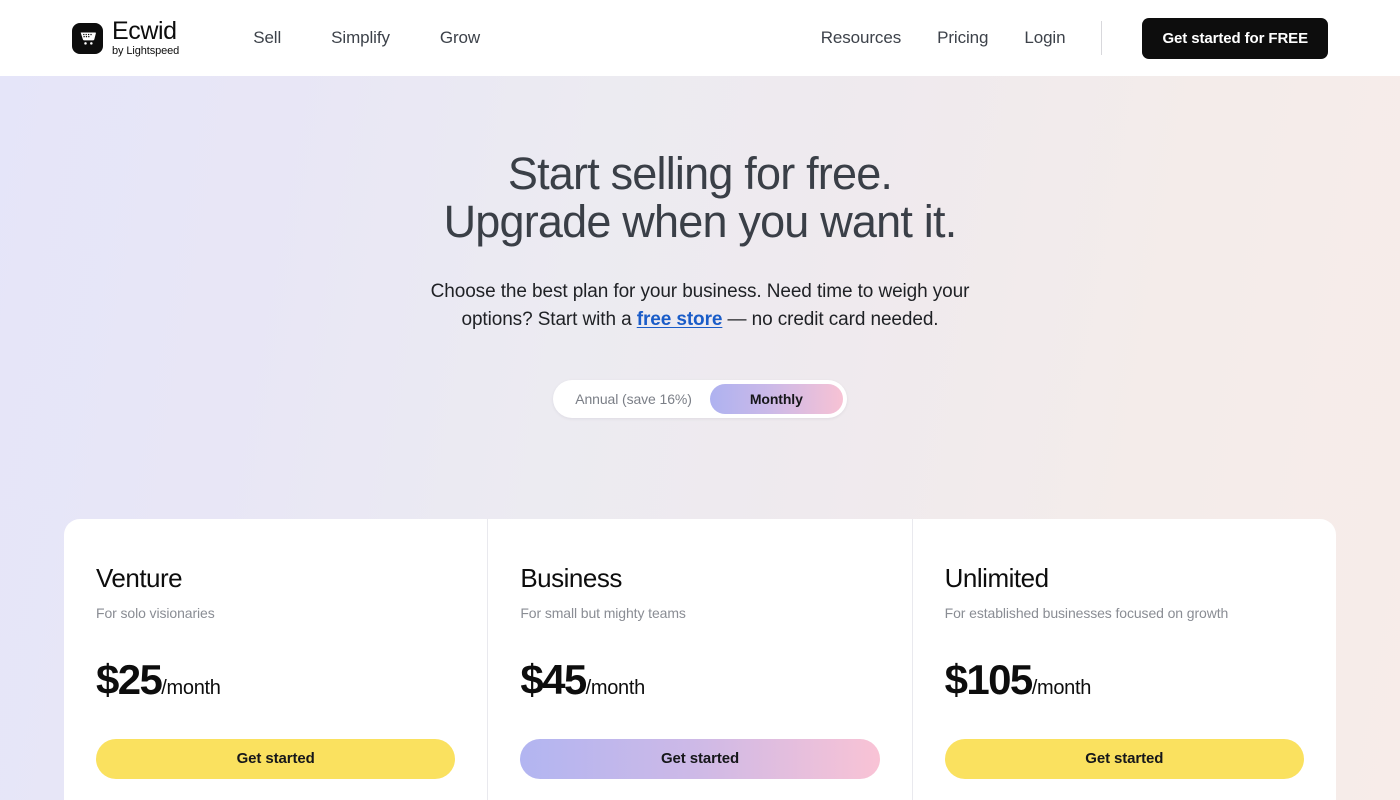  I want to click on plan-name: Business, so click(571, 578).